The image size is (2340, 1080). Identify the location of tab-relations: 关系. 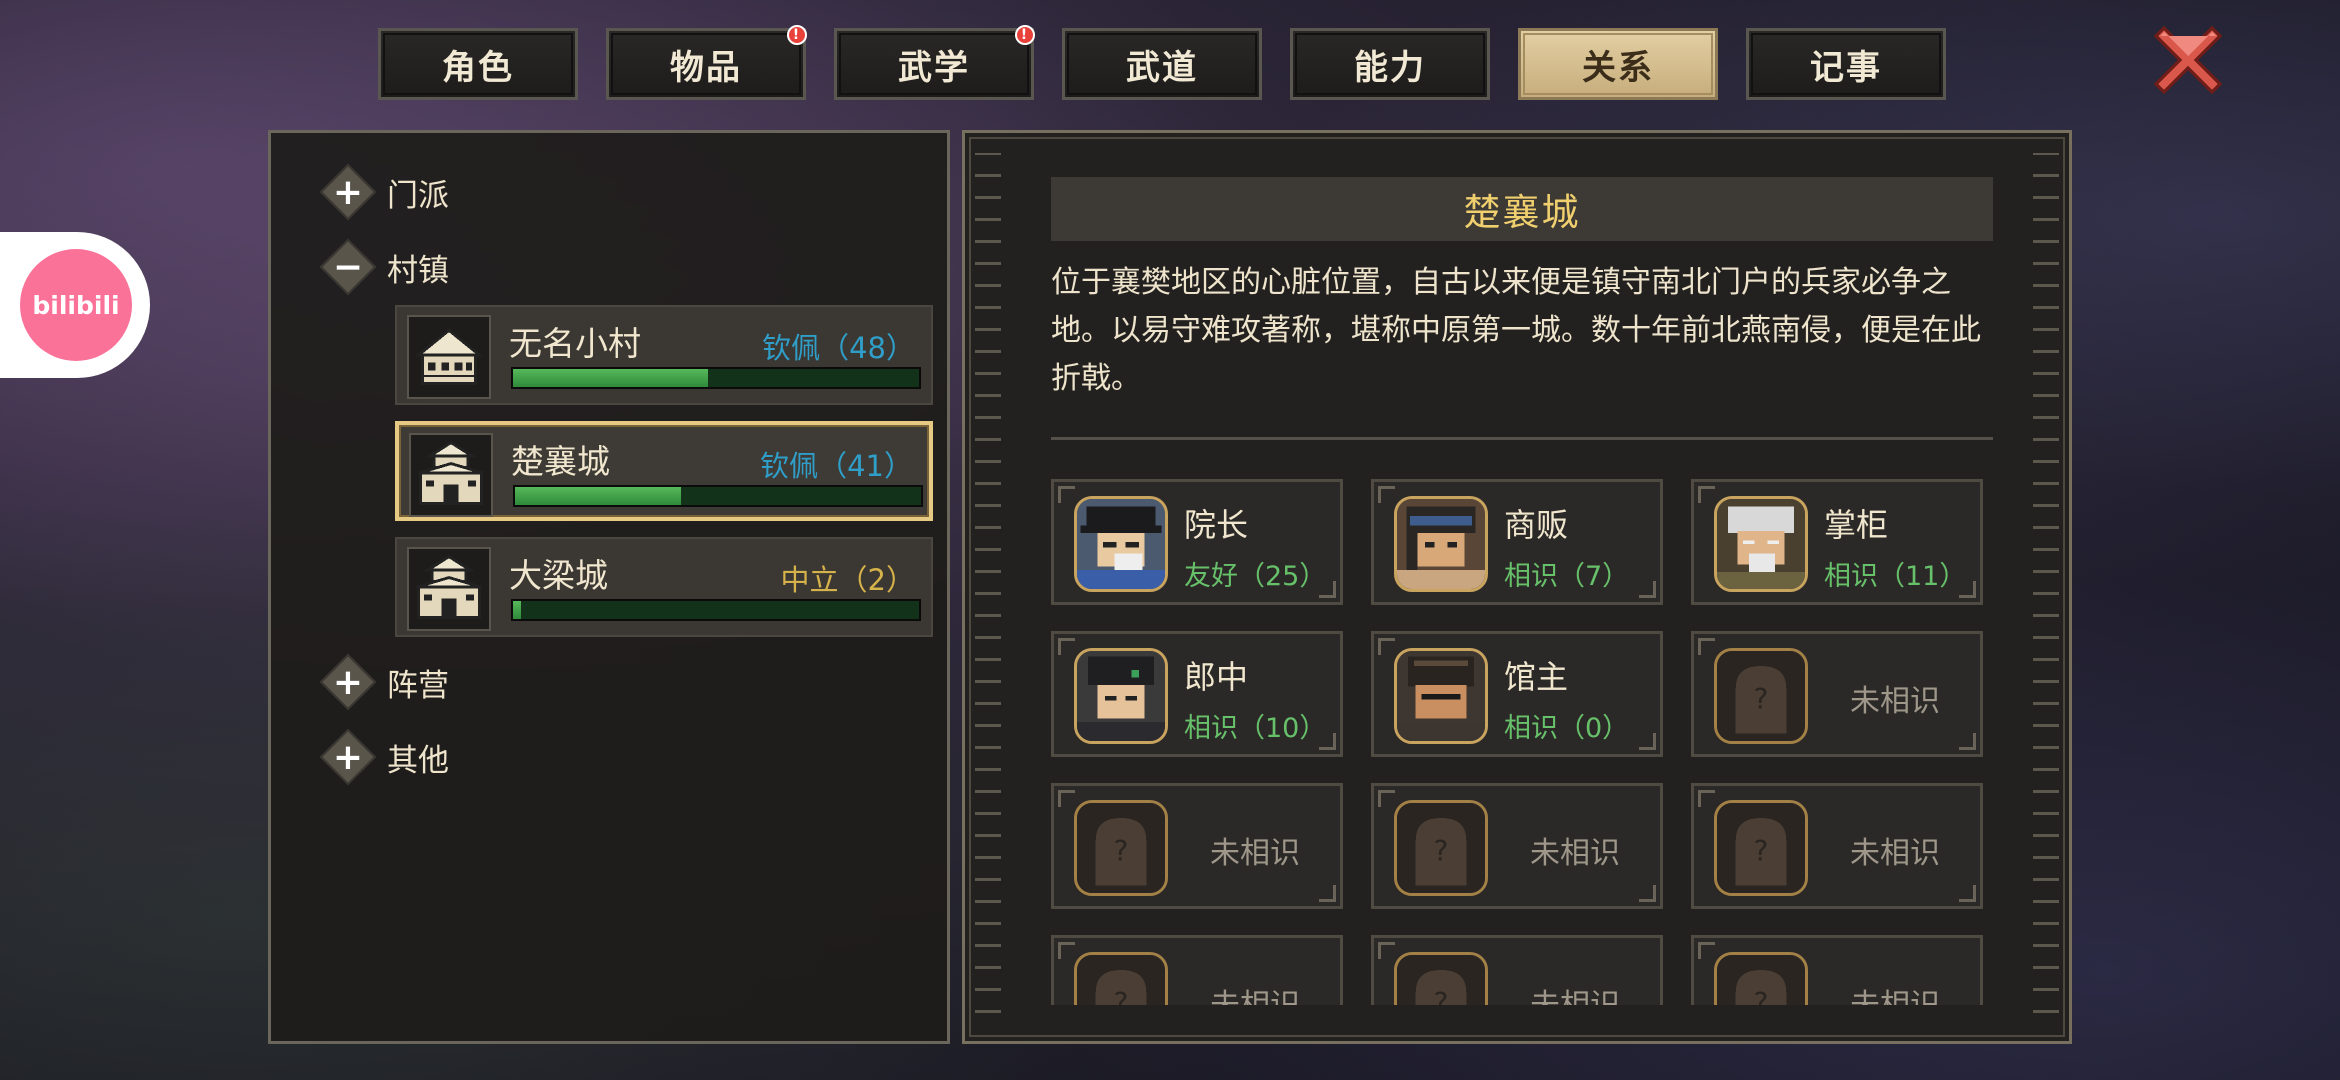
(1618, 64).